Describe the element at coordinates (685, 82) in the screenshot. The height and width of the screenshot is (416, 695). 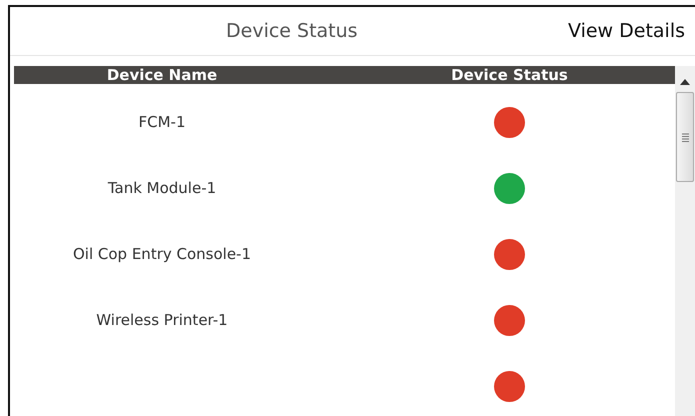
I see `scroll-up-icon` at that location.